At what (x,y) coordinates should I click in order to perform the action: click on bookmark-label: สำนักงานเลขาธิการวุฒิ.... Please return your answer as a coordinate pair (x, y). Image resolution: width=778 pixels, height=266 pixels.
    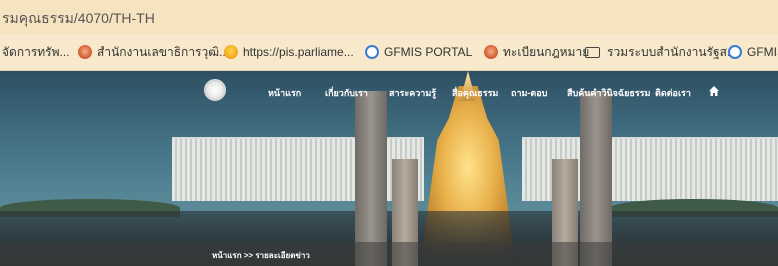
    Looking at the image, I should click on (163, 51).